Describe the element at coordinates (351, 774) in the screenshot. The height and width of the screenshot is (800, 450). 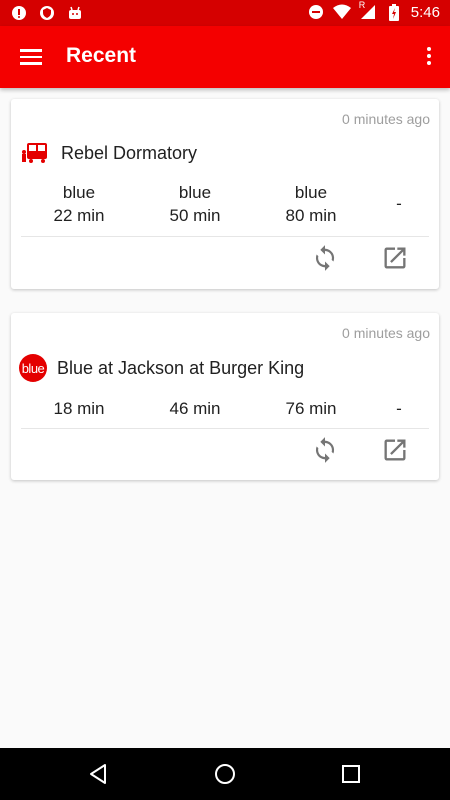
I see `recents-icon` at that location.